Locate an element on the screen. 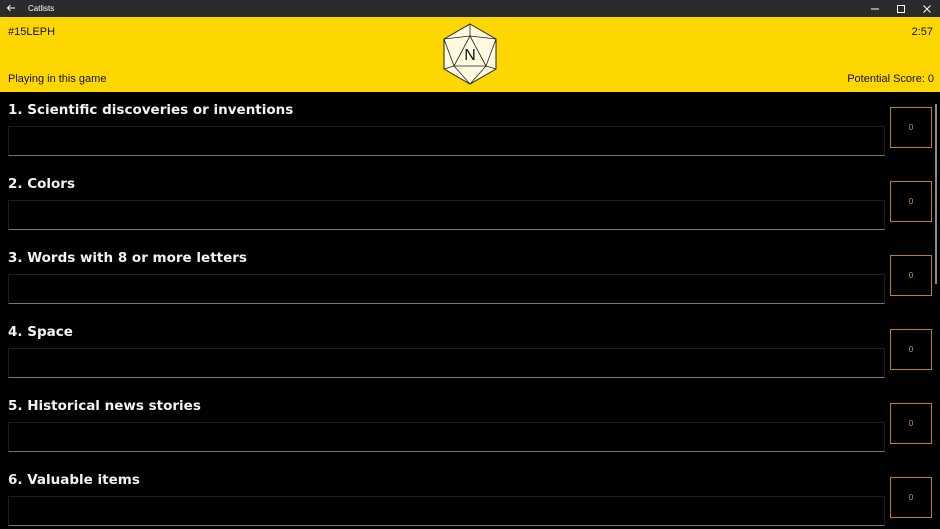  close-icon is located at coordinates (927, 9).